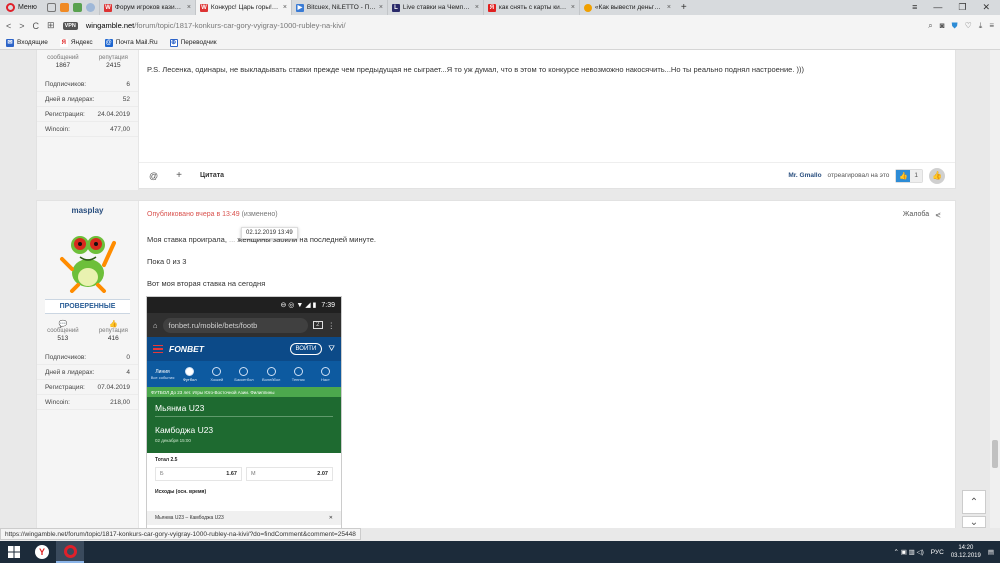 This screenshot has height=563, width=1000. Describe the element at coordinates (131, 42) in the screenshot. I see `bookmark-item: @ Почта Mail.Ru` at that location.